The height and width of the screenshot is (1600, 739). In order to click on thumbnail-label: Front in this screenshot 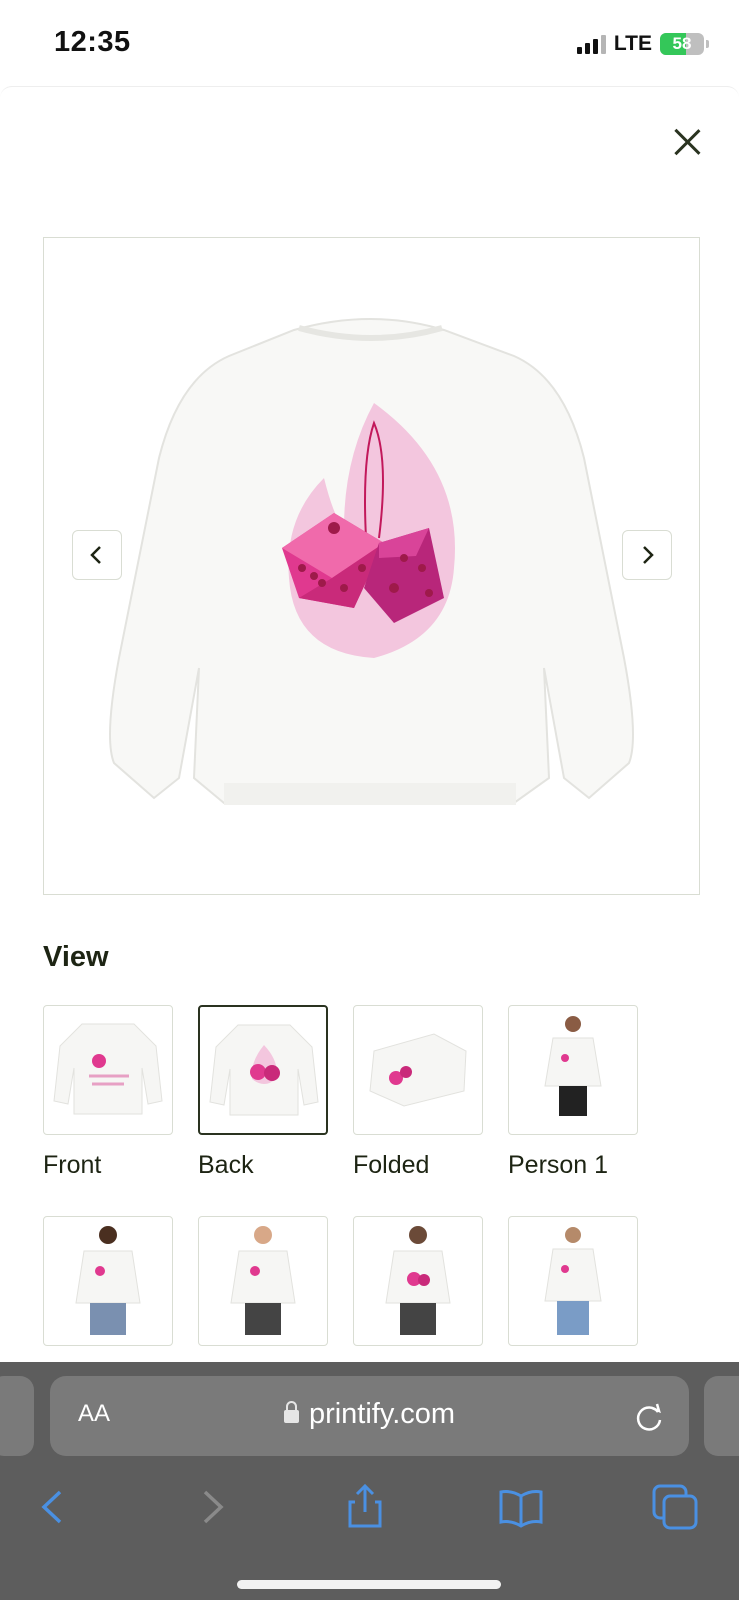, I will do `click(72, 1165)`.